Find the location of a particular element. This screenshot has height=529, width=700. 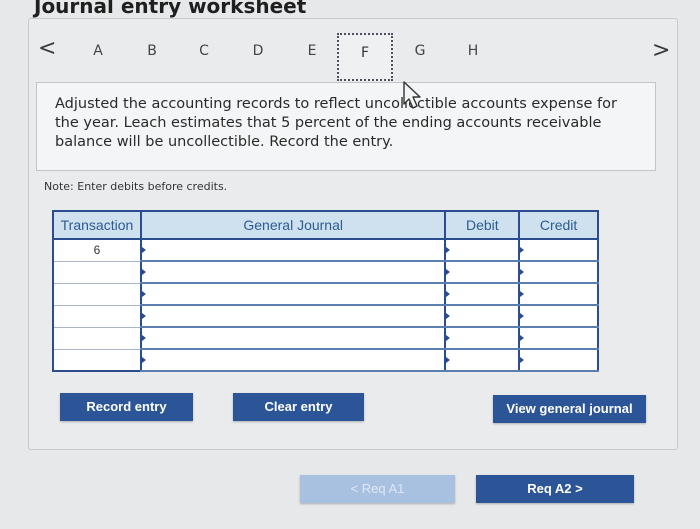

tab-c: C is located at coordinates (204, 51).